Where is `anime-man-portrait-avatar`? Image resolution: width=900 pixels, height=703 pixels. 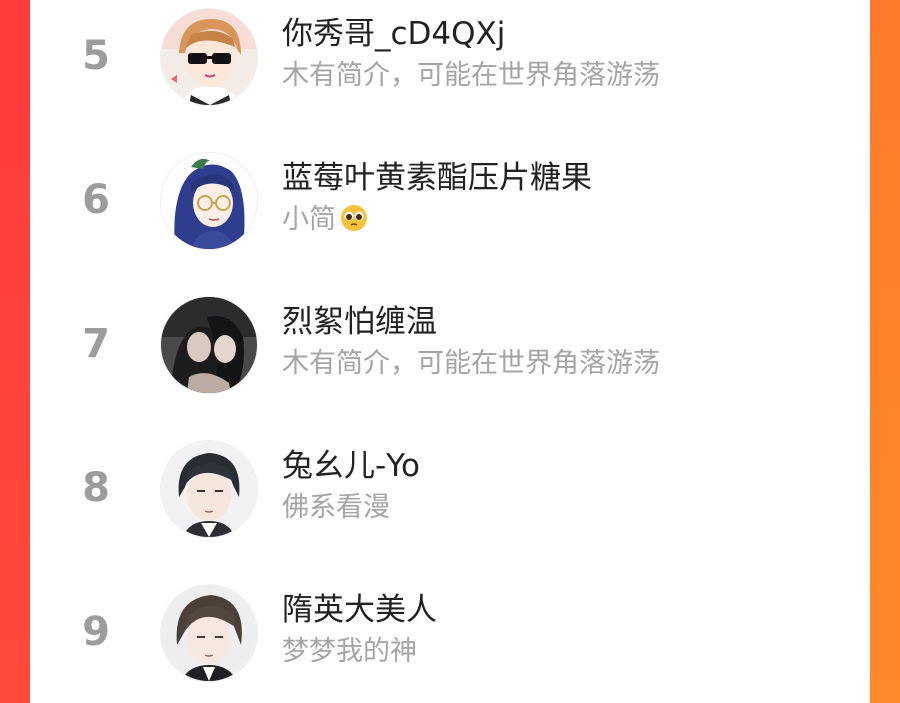
anime-man-portrait-avatar is located at coordinates (209, 633).